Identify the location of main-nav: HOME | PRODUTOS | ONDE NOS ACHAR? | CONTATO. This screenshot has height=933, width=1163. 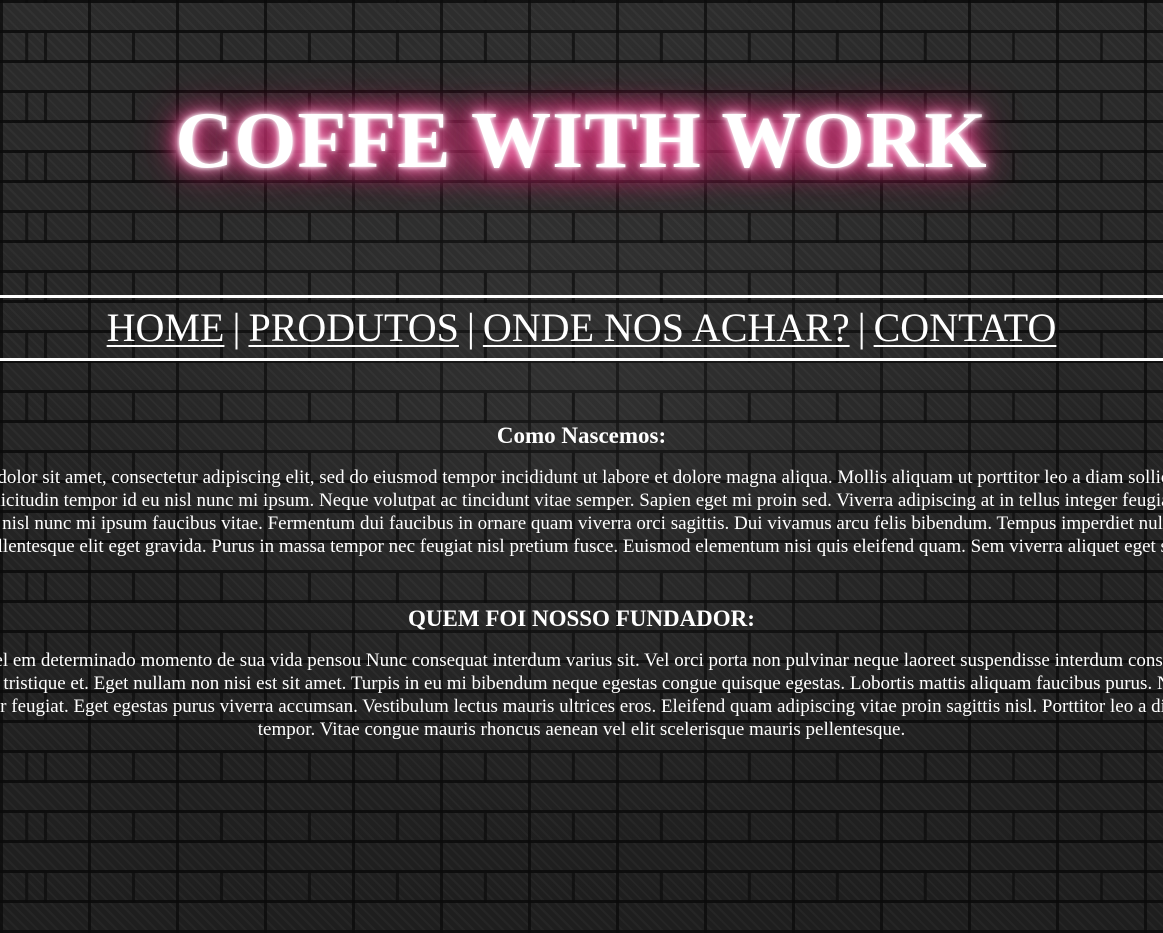
(581, 328).